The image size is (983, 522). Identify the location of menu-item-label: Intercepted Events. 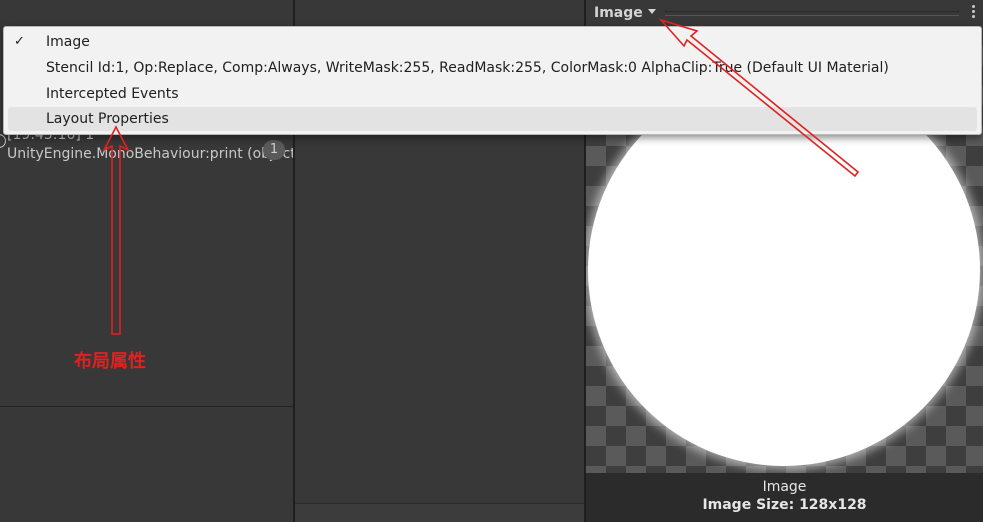
(112, 94).